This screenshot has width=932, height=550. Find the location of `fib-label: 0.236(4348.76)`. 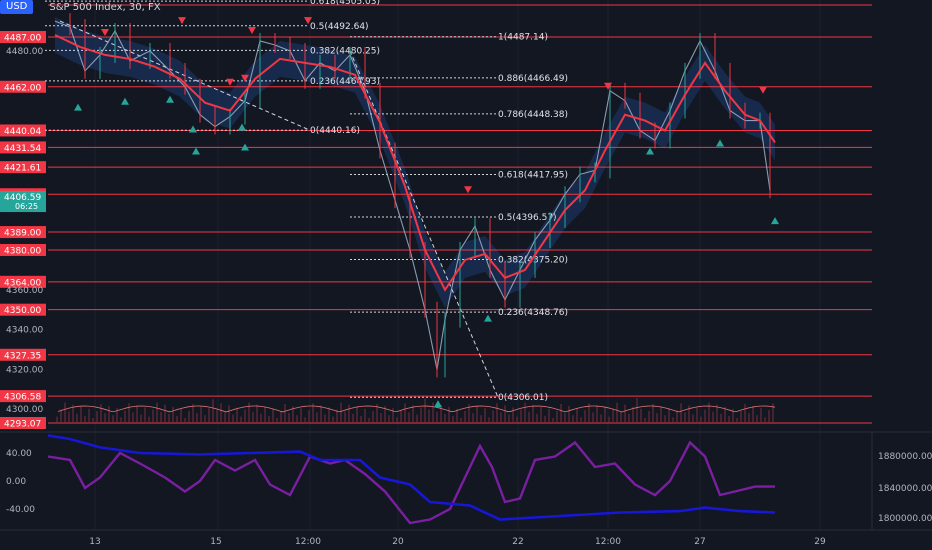

fib-label: 0.236(4348.76) is located at coordinates (533, 313).